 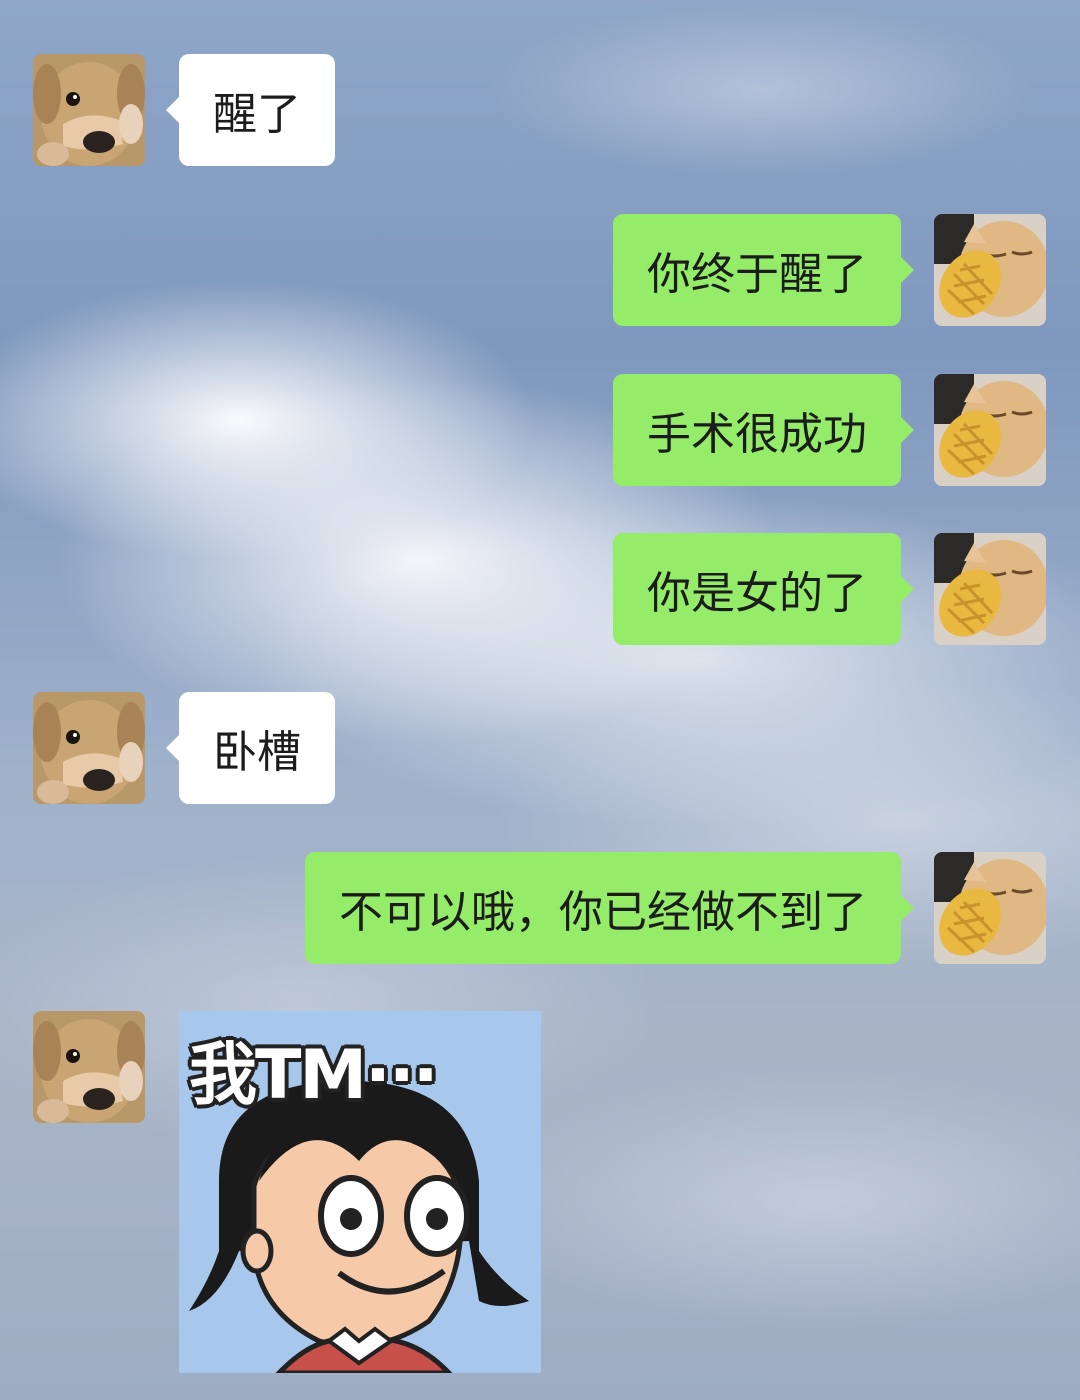 What do you see at coordinates (257, 114) in the screenshot?
I see `message-text: 醒了` at bounding box center [257, 114].